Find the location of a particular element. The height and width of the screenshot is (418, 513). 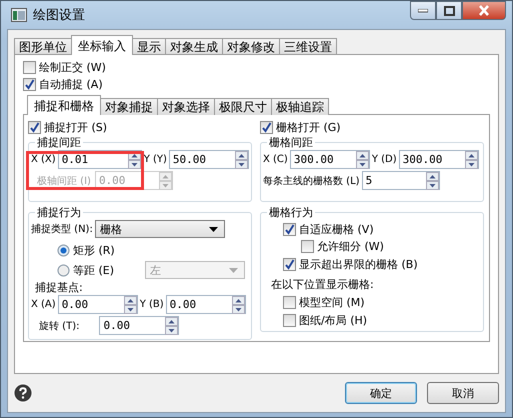

input-field: 50.00 is located at coordinates (208, 159).